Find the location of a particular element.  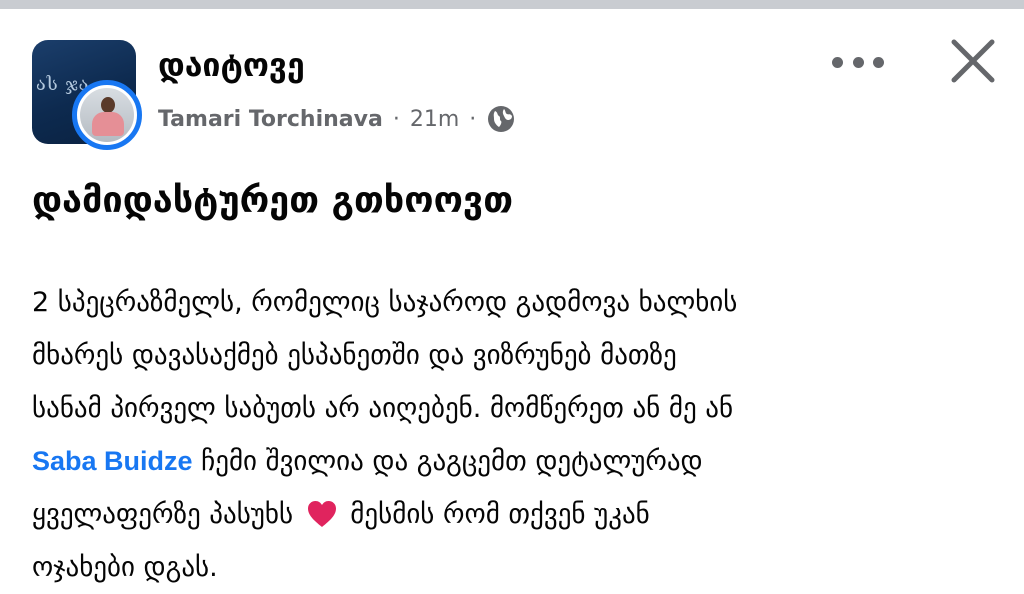

mention-link: Saba Buidze is located at coordinates (112, 461).